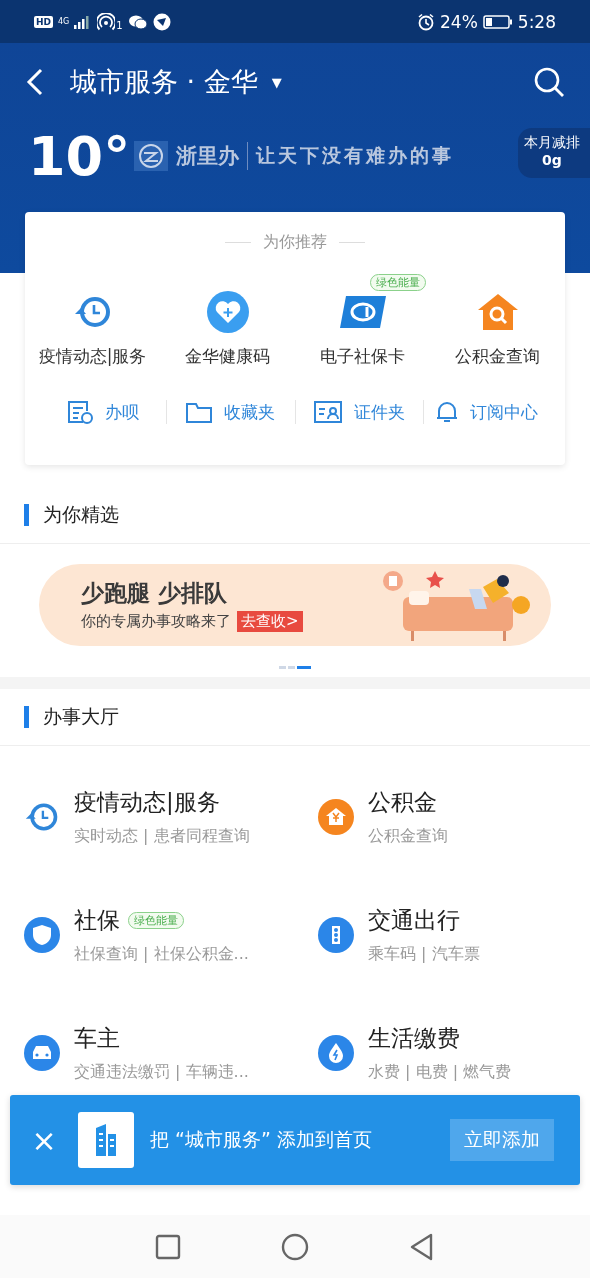 This screenshot has height=1278, width=590. I want to click on section-title: 办事大厅, so click(81, 716).